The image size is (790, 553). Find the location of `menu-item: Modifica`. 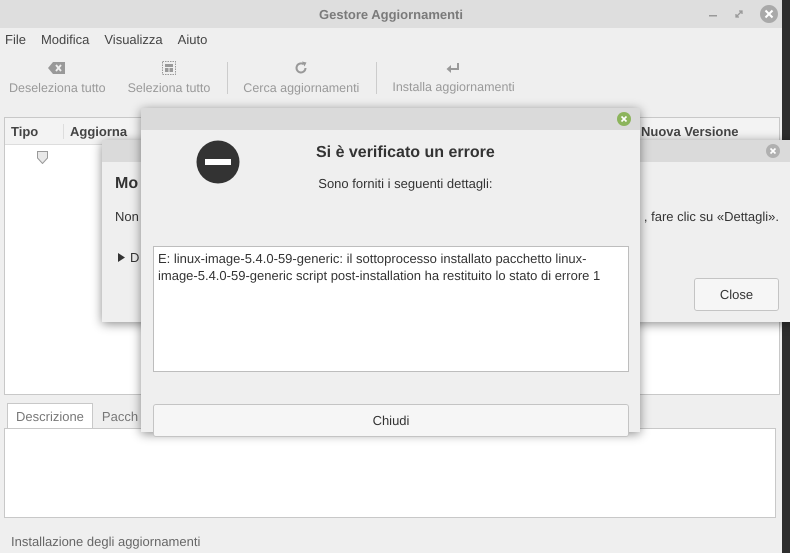

menu-item: Modifica is located at coordinates (65, 39).